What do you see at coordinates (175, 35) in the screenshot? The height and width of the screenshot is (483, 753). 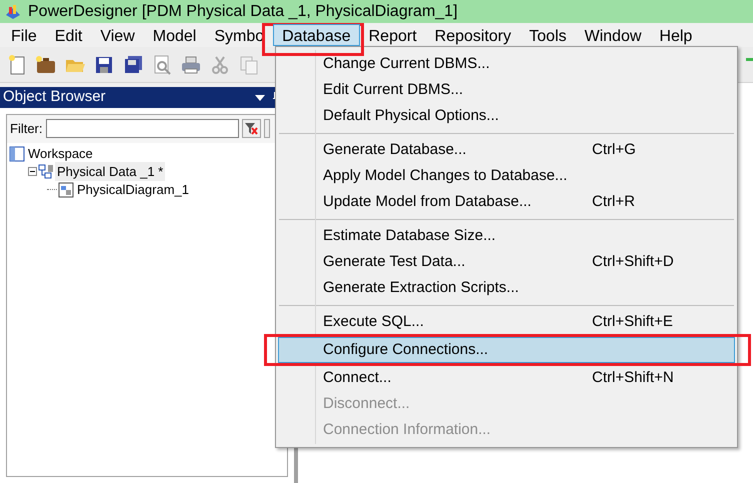 I see `menu-item: Model` at bounding box center [175, 35].